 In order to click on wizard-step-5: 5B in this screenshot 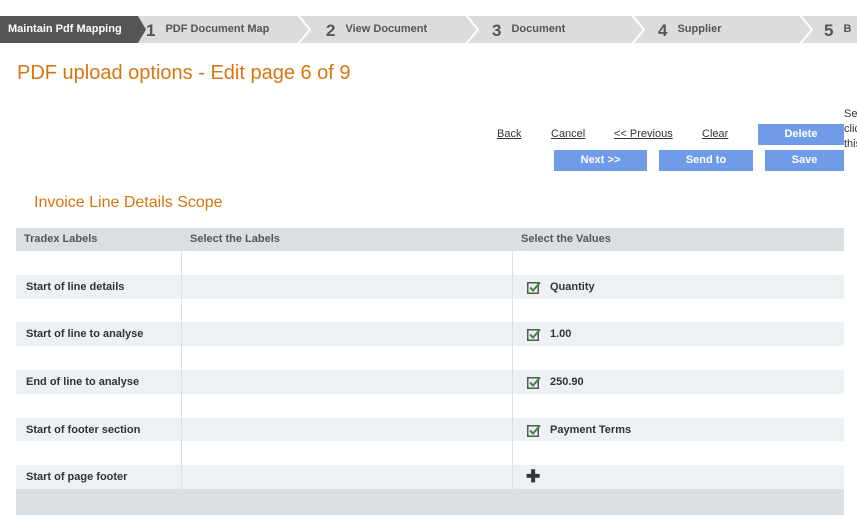, I will do `click(837, 29)`.